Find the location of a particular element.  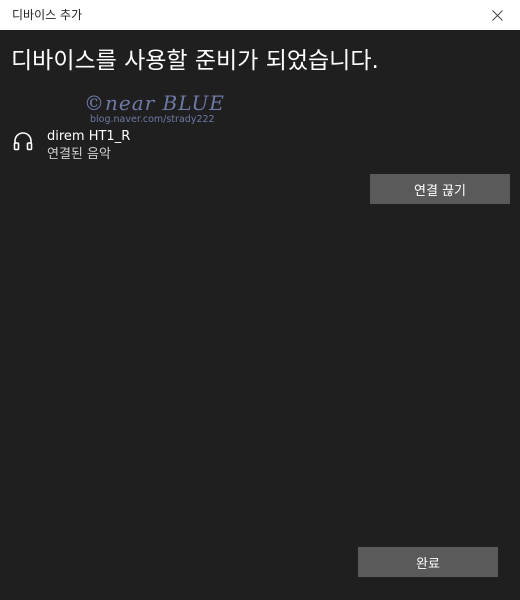

close-button is located at coordinates (497, 15).